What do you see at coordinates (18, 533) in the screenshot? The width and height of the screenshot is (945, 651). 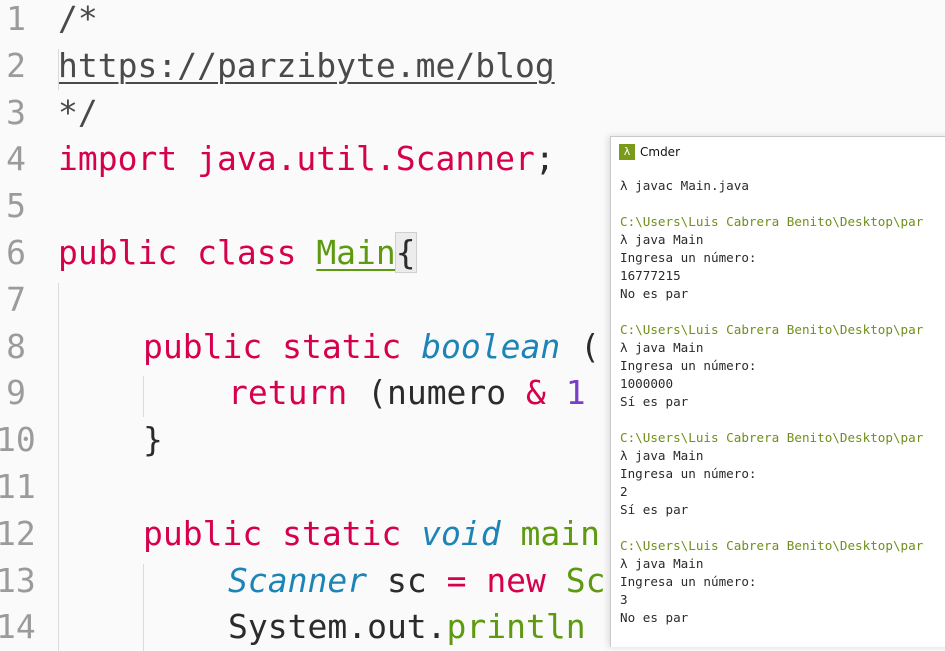 I see `line-number: 12` at bounding box center [18, 533].